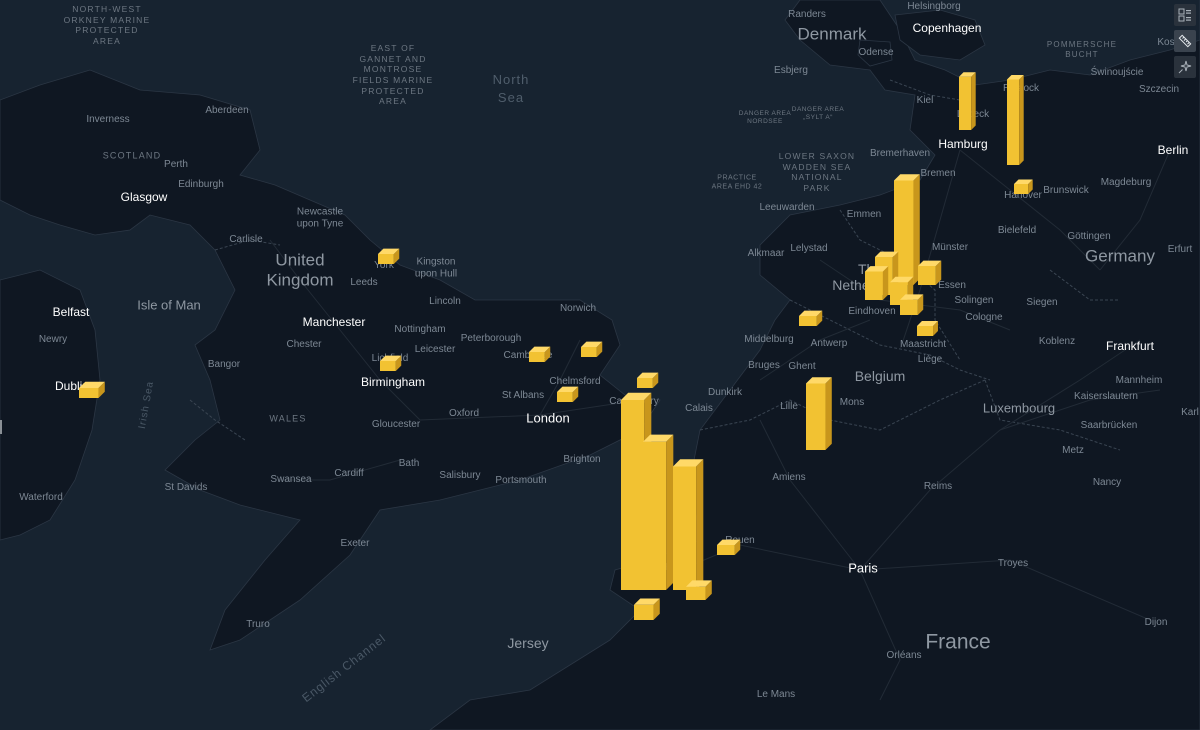  I want to click on column-chelmsford, so click(568, 394).